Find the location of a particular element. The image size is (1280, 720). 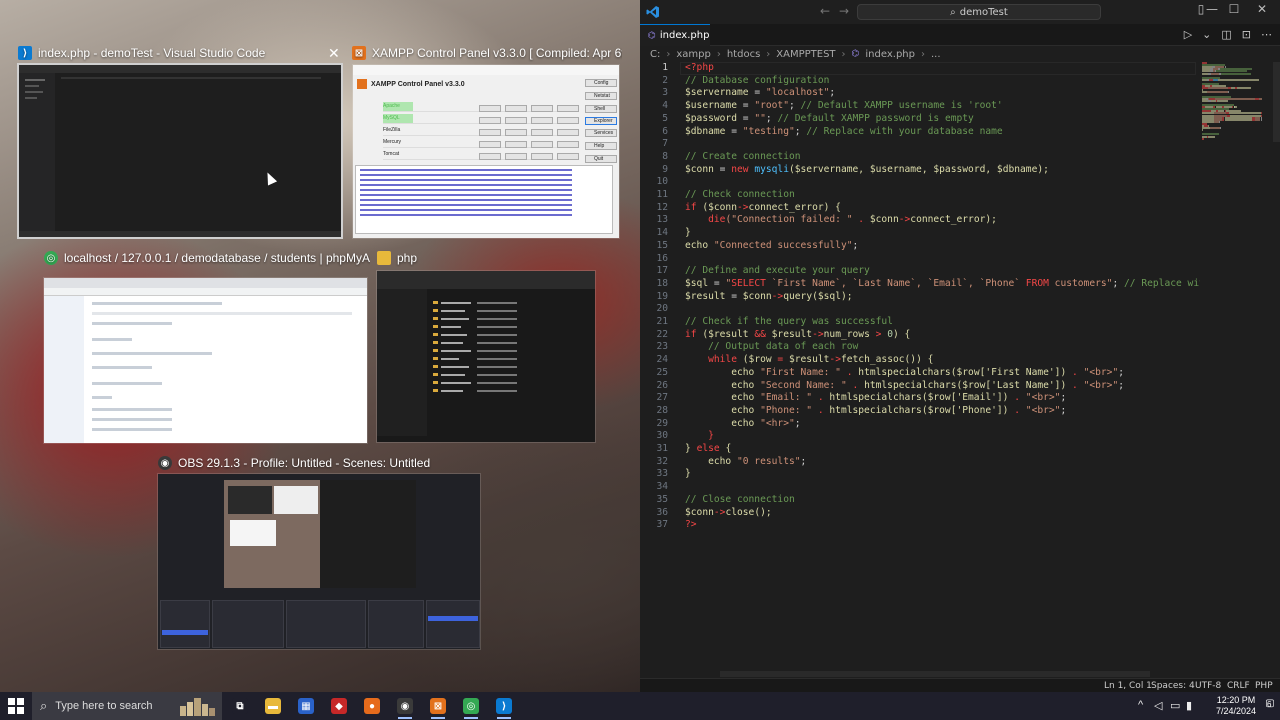

snap-thumbnail-chrome is located at coordinates (205, 360).